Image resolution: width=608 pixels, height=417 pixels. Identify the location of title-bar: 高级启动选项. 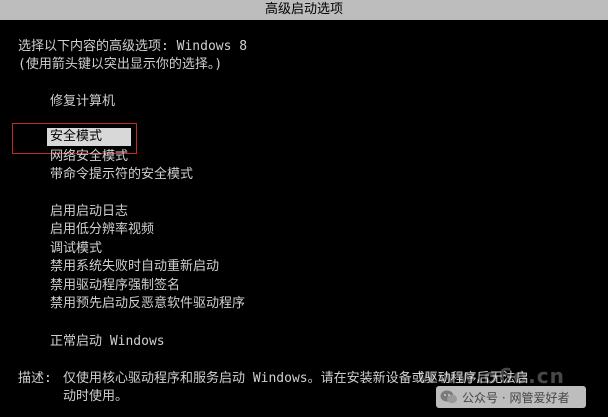
(304, 10).